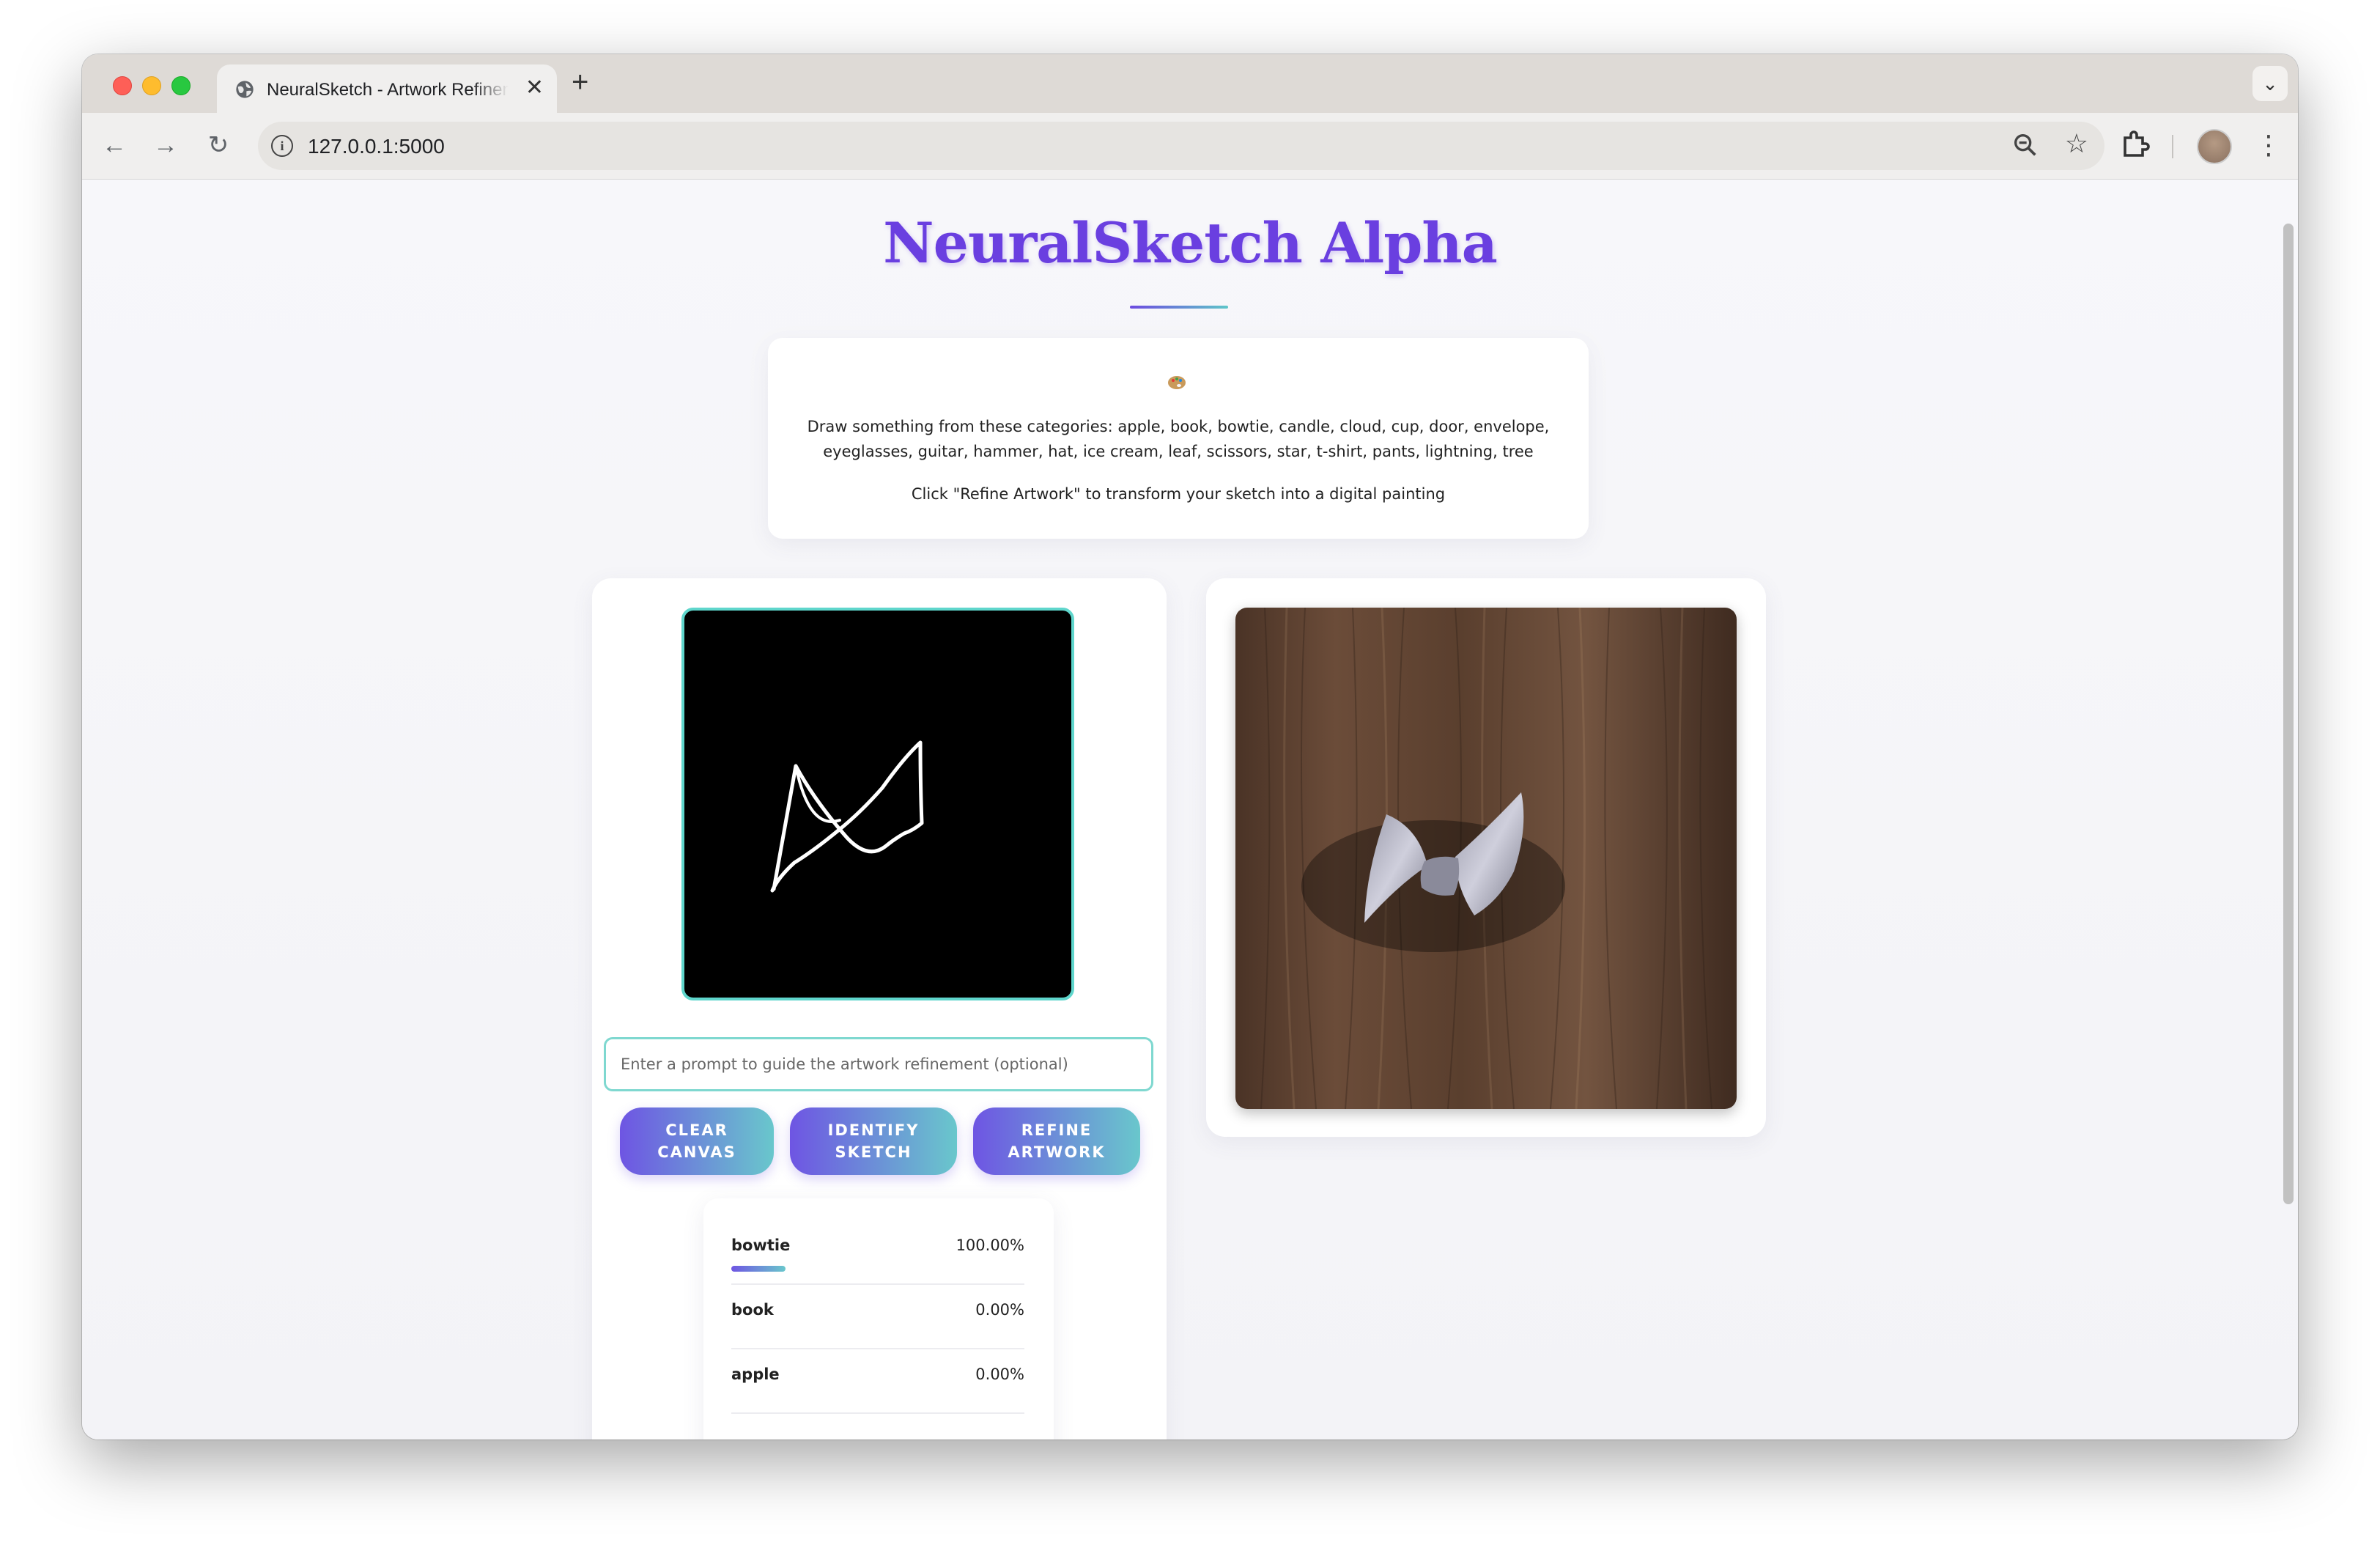  Describe the element at coordinates (151, 85) in the screenshot. I see `minimize-window-button` at that location.